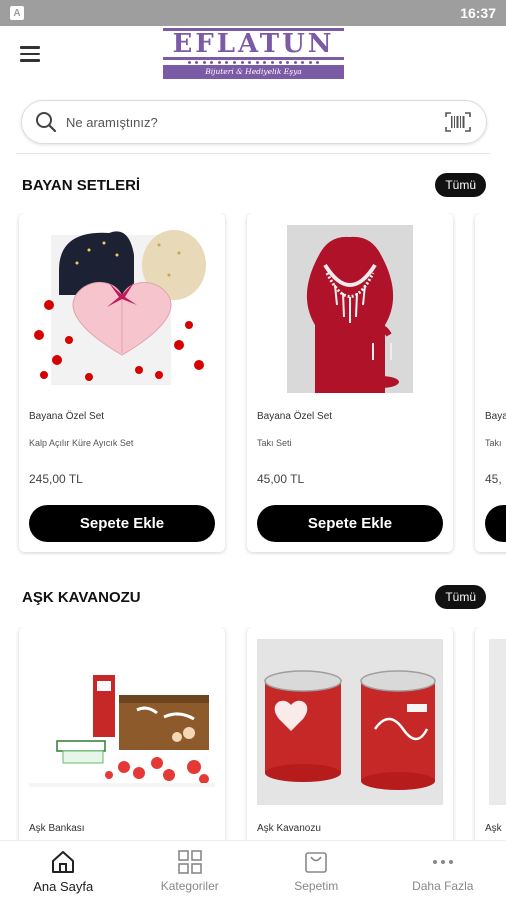  Describe the element at coordinates (81, 443) in the screenshot. I see `product-name: Kalp Açılır Küre Ayıcık Set` at that location.